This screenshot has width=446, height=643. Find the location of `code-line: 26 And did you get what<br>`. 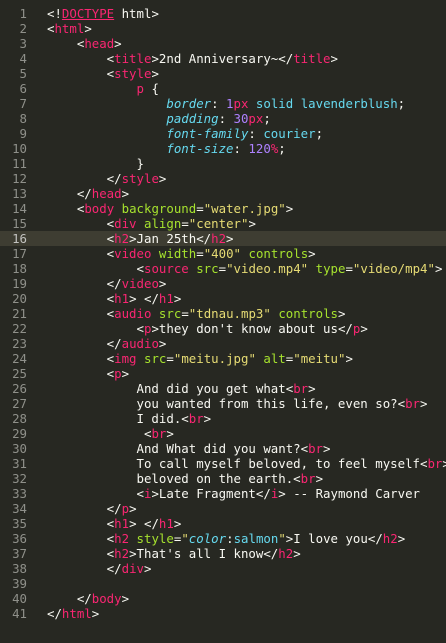

code-line: 26 And did you get what<br> is located at coordinates (223, 388).